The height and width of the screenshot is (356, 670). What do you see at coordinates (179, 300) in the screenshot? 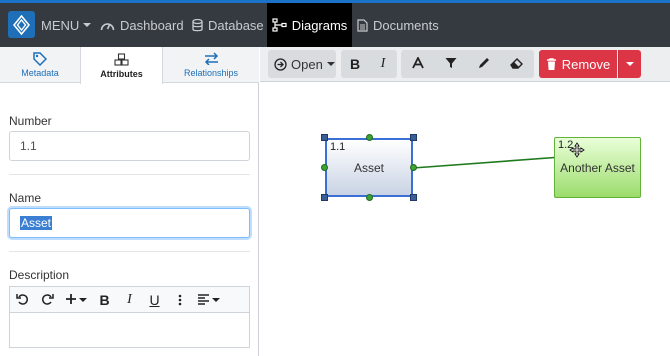
I see `more-options-icon` at bounding box center [179, 300].